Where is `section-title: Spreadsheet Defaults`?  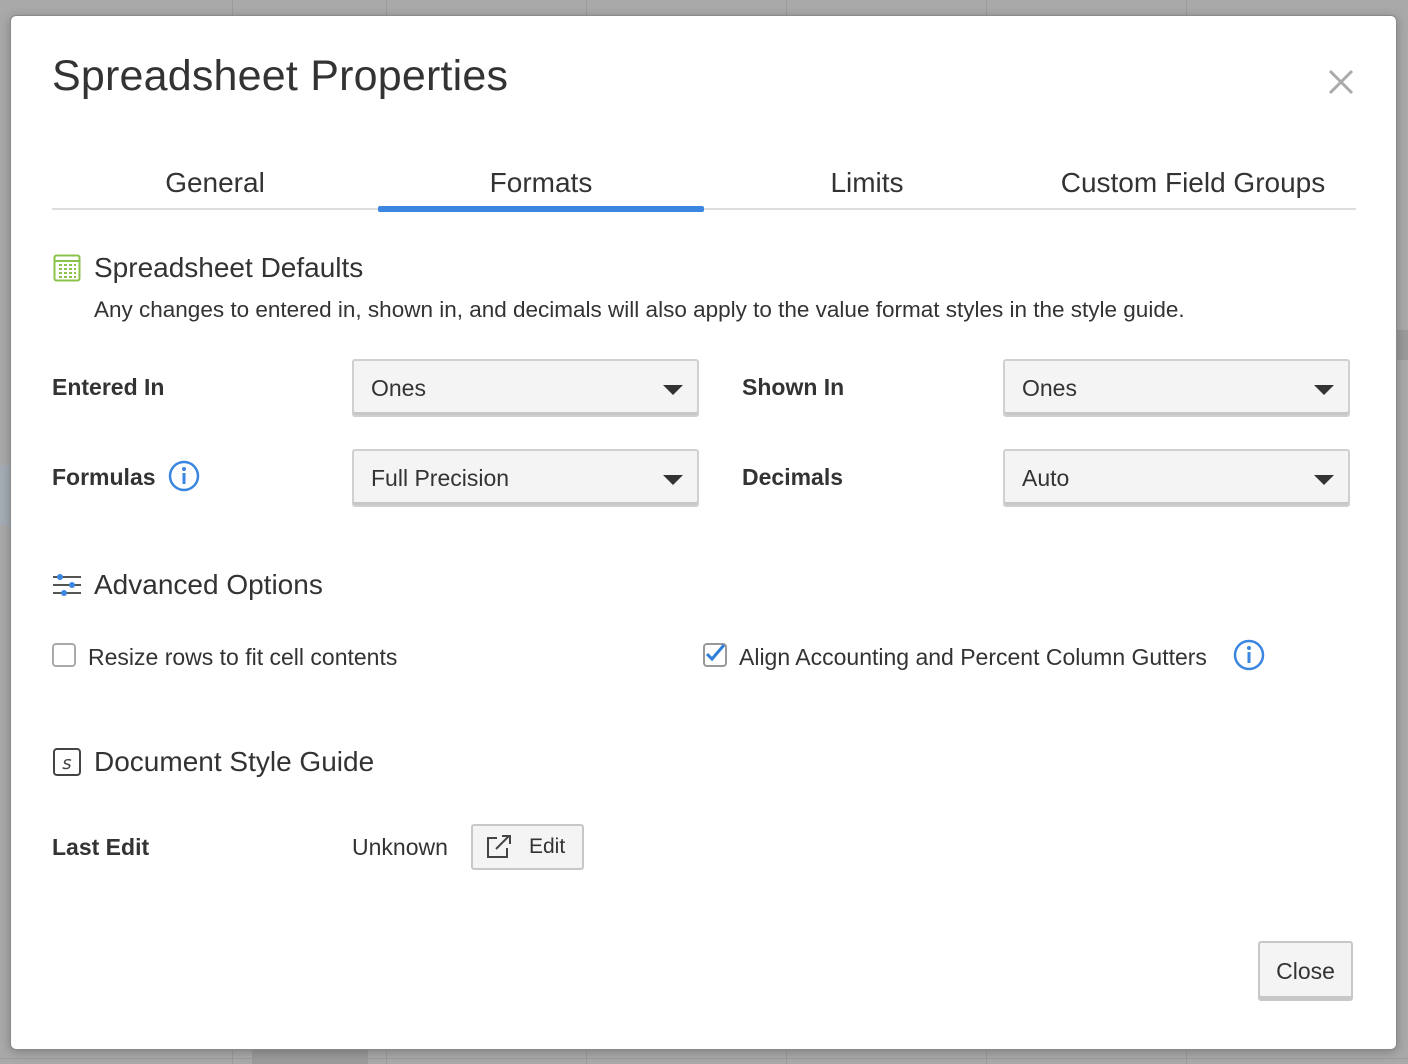
section-title: Spreadsheet Defaults is located at coordinates (229, 267).